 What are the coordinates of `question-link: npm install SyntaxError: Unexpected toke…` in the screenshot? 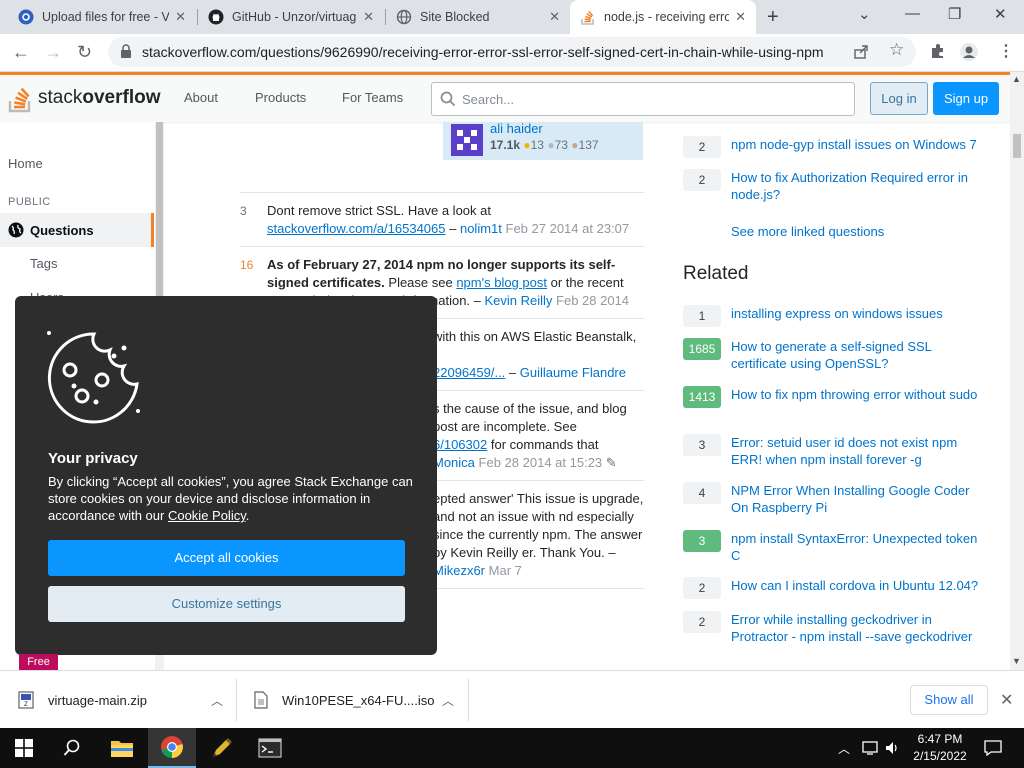 It's located at (856, 547).